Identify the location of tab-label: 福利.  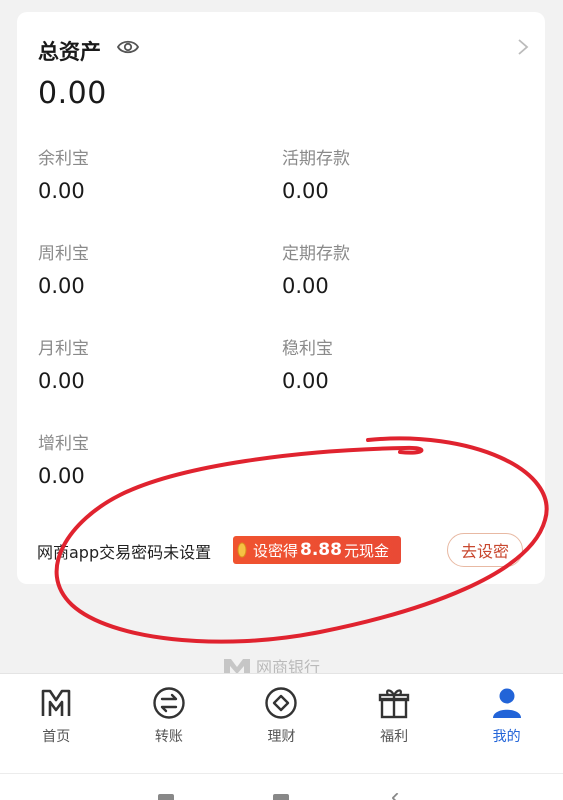
(394, 737).